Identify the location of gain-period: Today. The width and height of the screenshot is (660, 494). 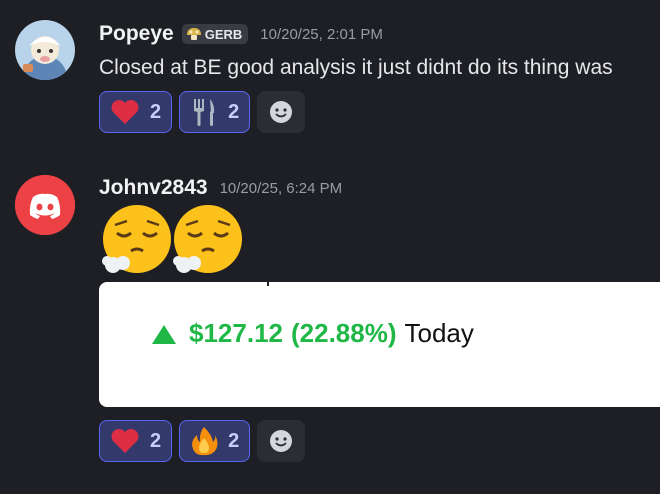
(439, 333).